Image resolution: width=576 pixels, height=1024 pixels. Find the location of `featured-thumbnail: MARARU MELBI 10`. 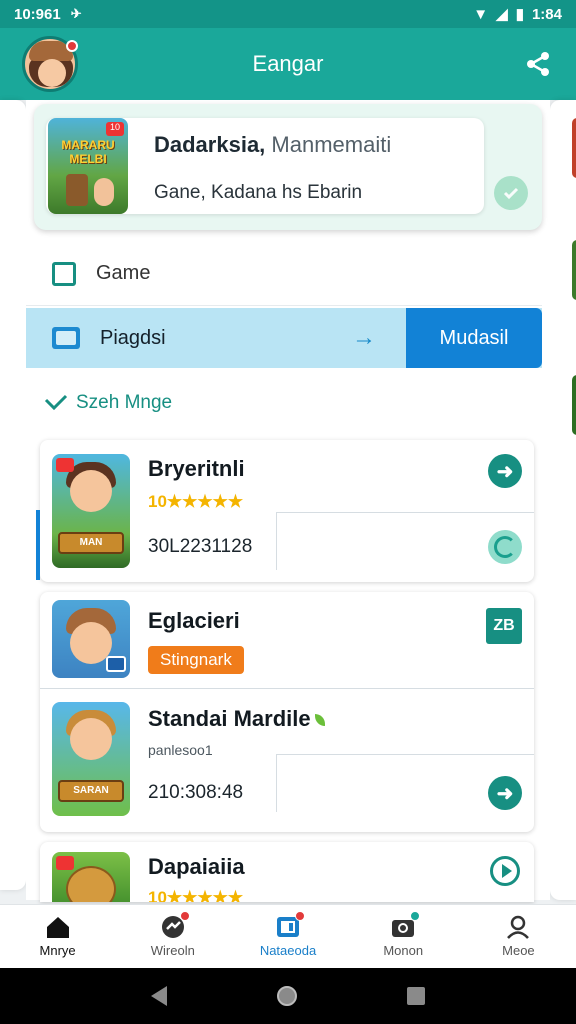

featured-thumbnail: MARARU MELBI 10 is located at coordinates (88, 166).